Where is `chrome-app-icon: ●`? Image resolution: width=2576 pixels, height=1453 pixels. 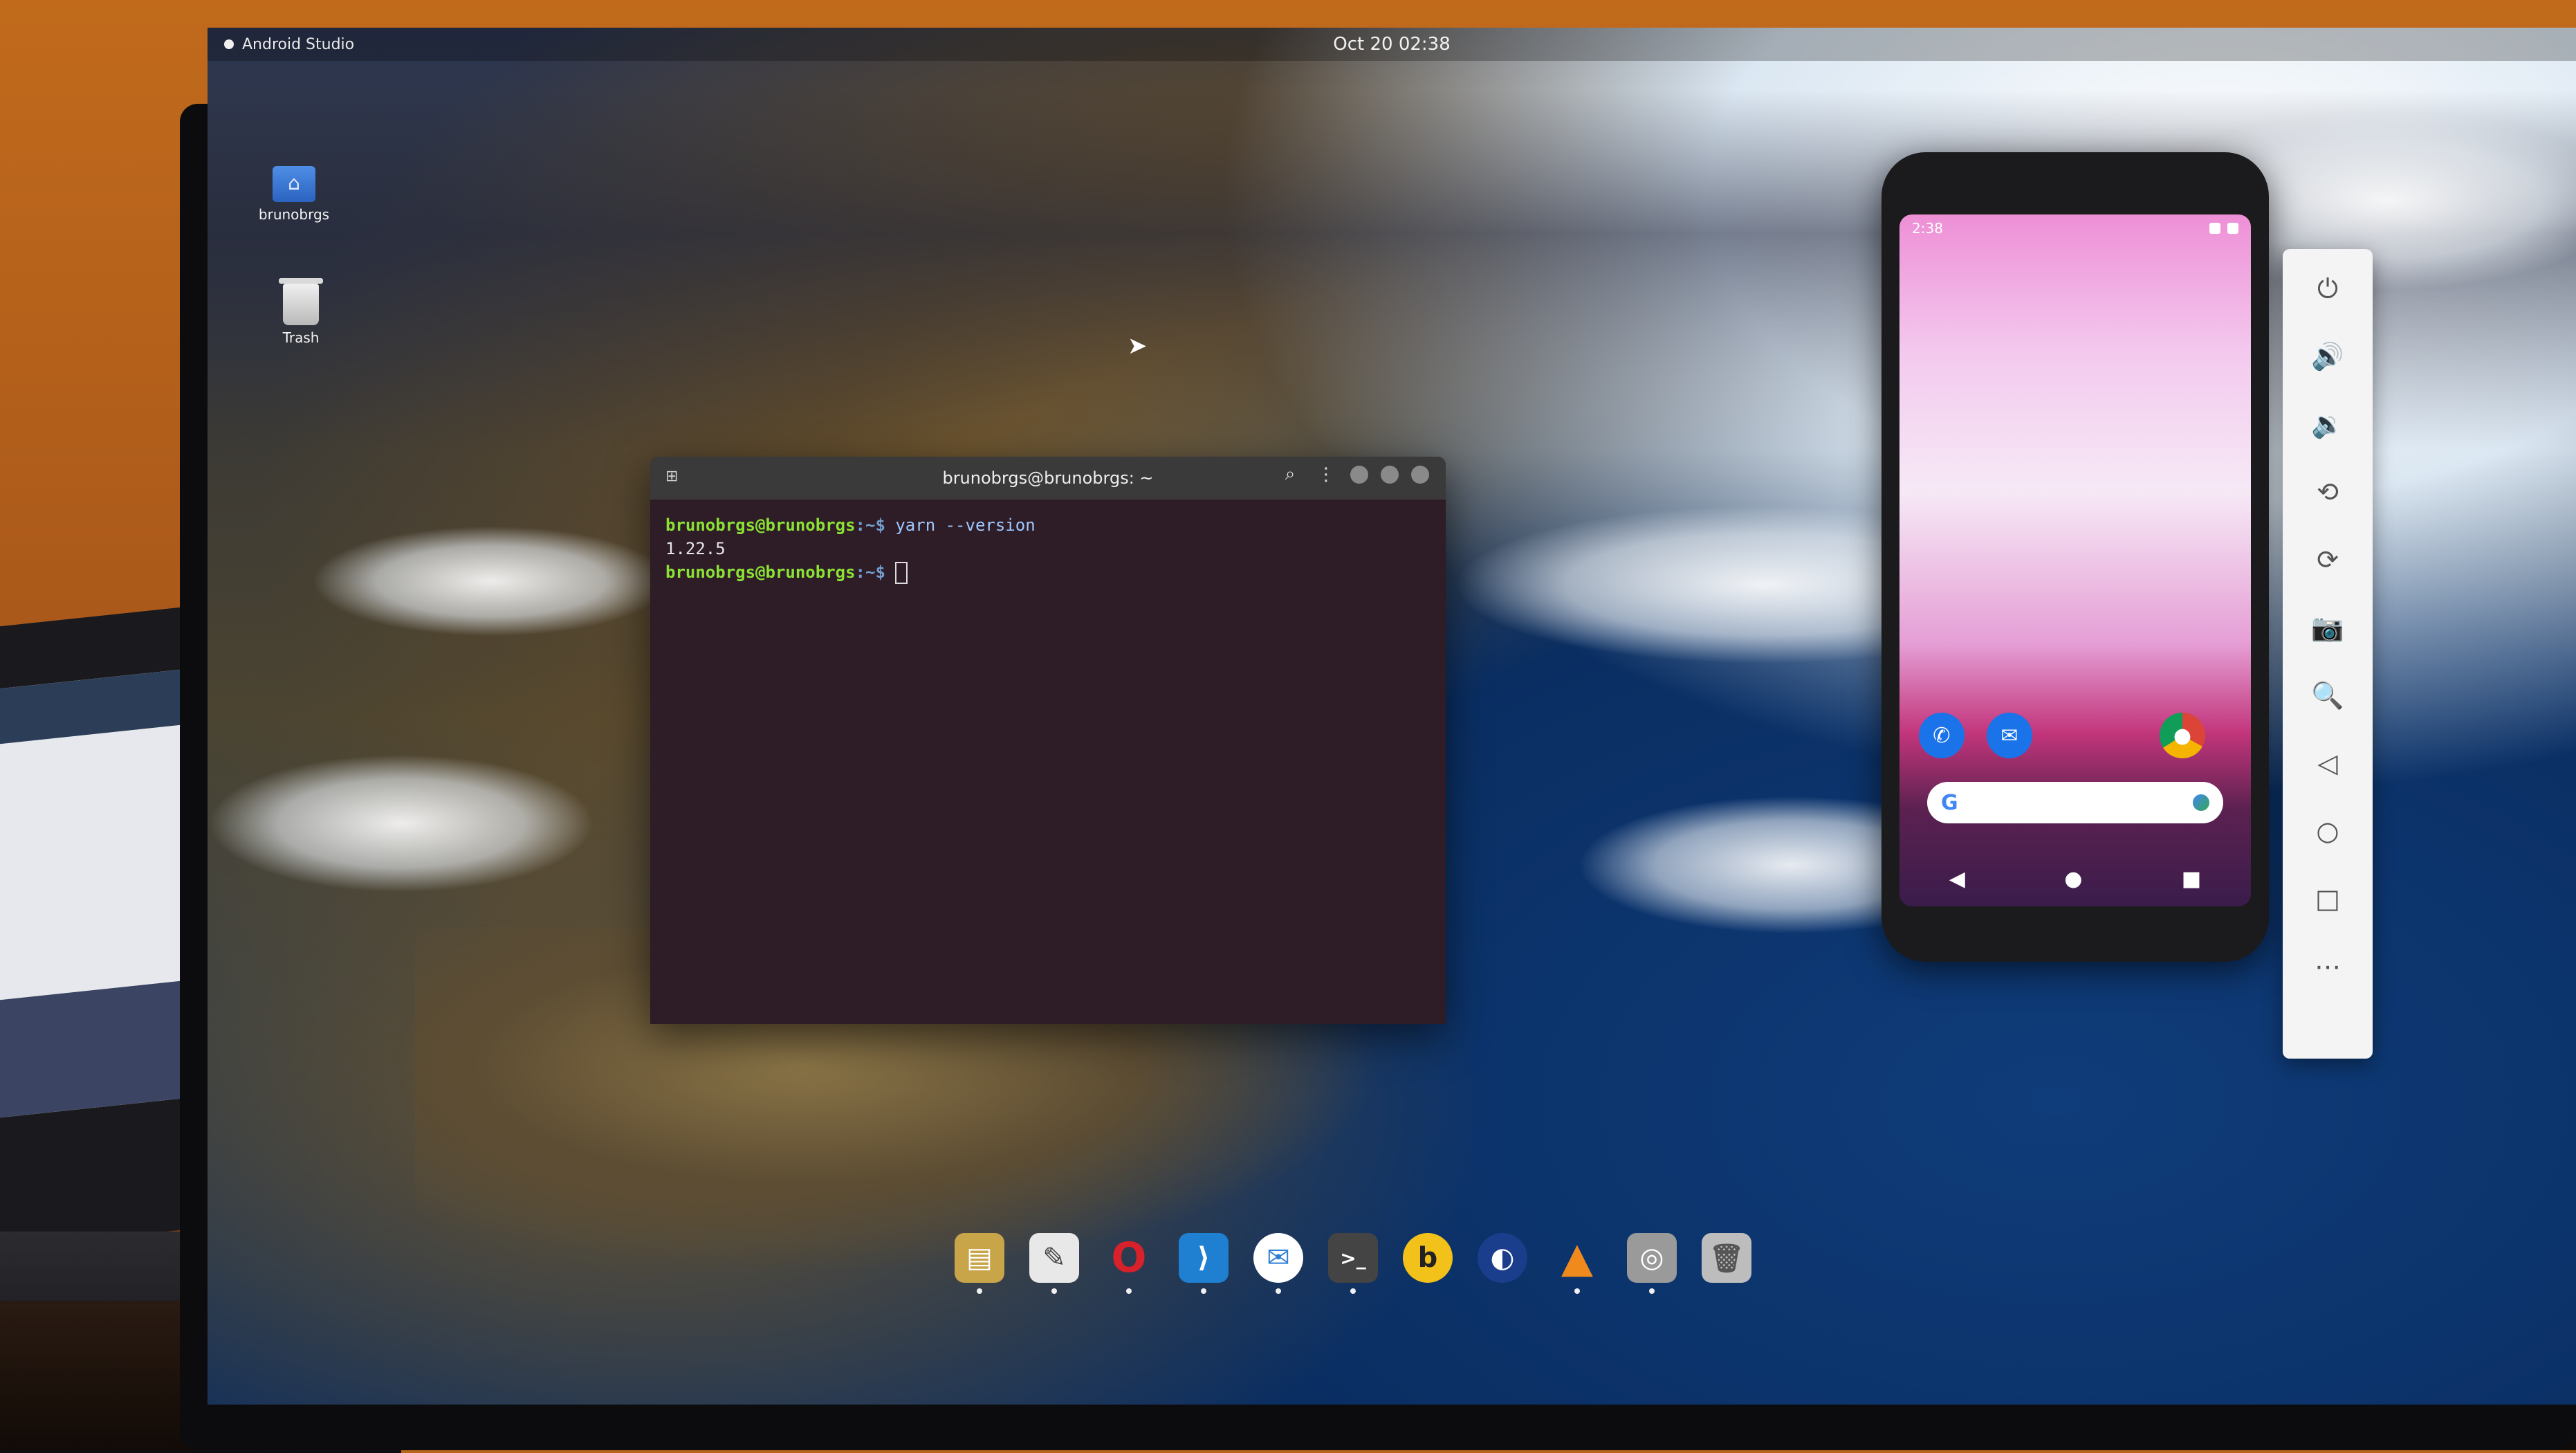
chrome-app-icon: ● is located at coordinates (2182, 735).